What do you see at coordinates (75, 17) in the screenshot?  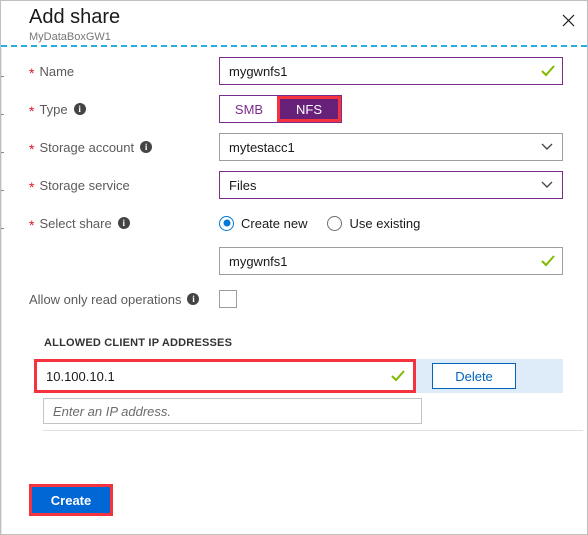 I see `page-title: Add share` at bounding box center [75, 17].